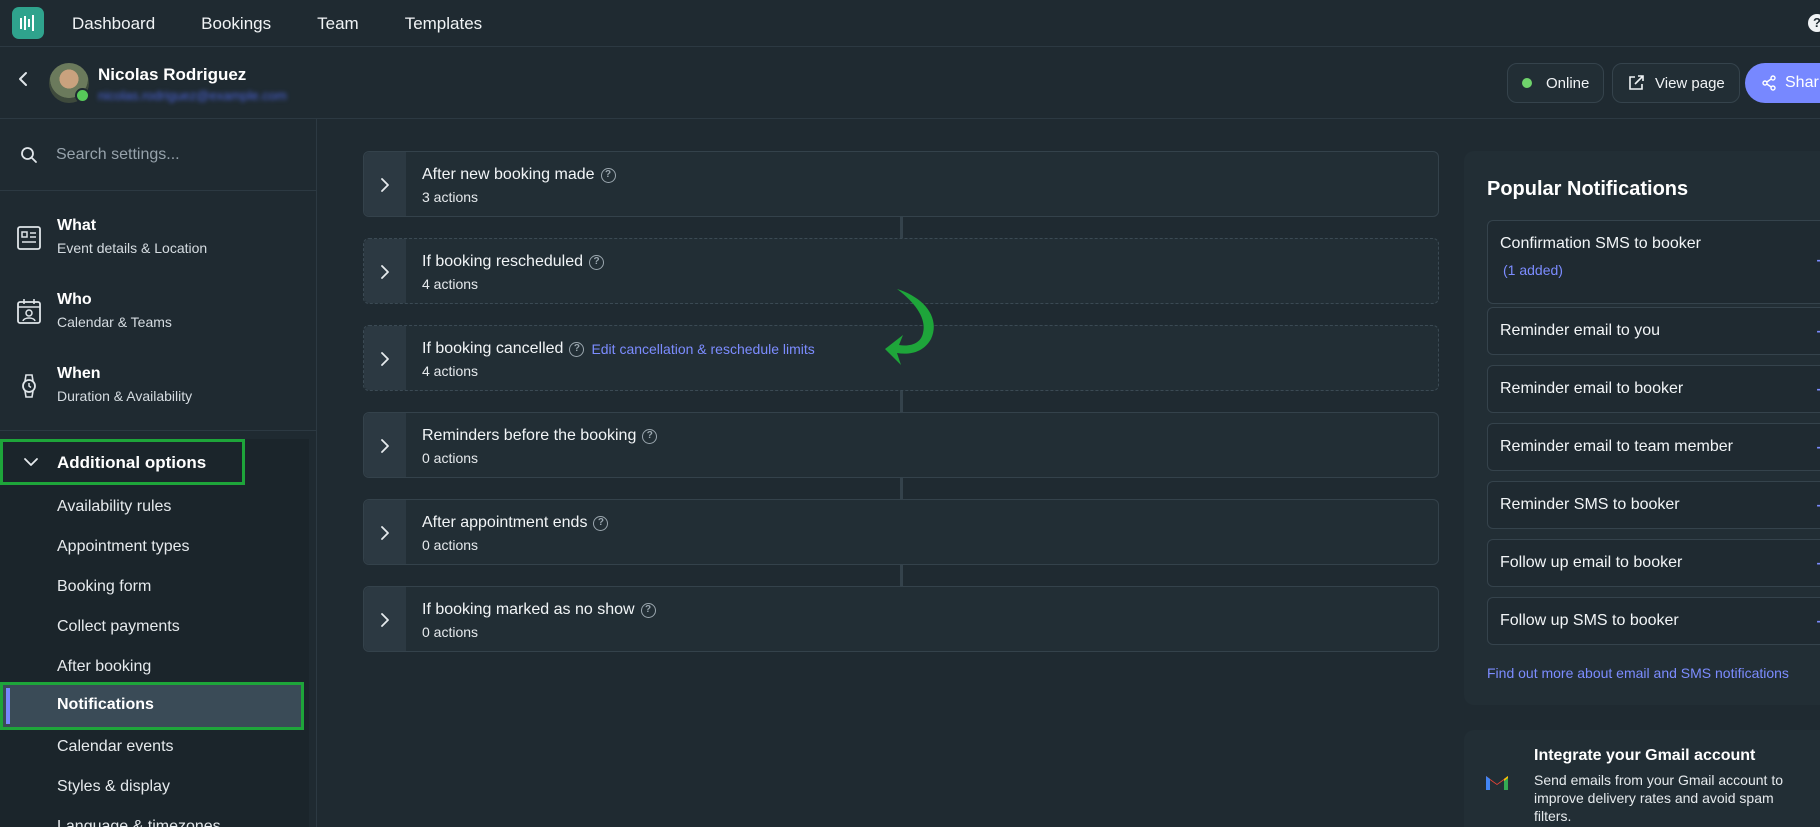 The image size is (1820, 827). Describe the element at coordinates (910, 23) in the screenshot. I see `top-navbar: Dashboard Bookings Team Templates ?` at that location.